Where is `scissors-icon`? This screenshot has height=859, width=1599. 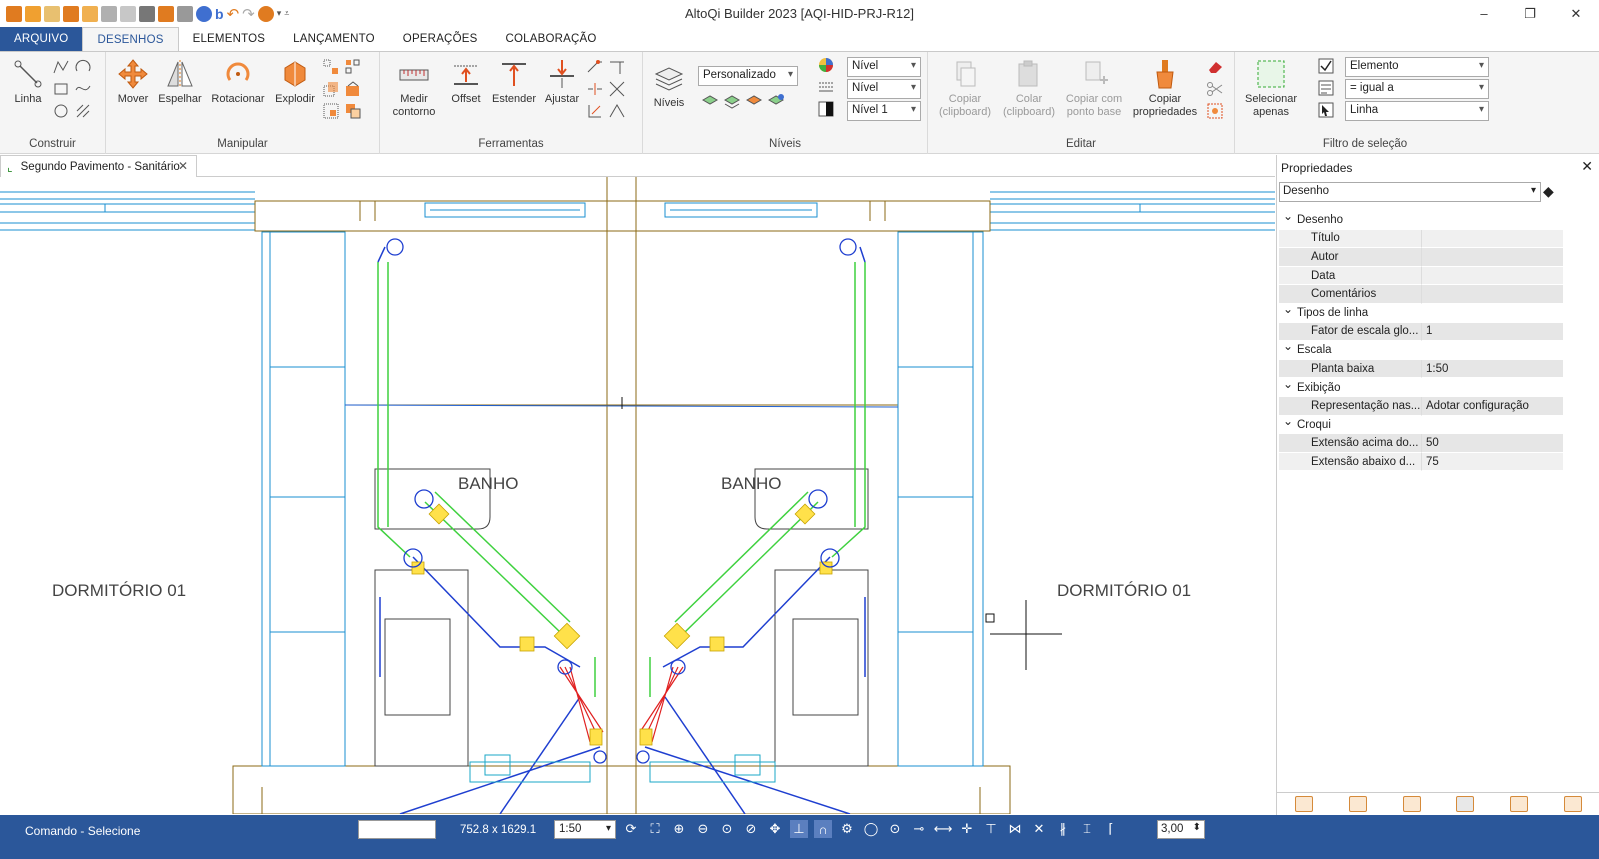 scissors-icon is located at coordinates (1215, 89).